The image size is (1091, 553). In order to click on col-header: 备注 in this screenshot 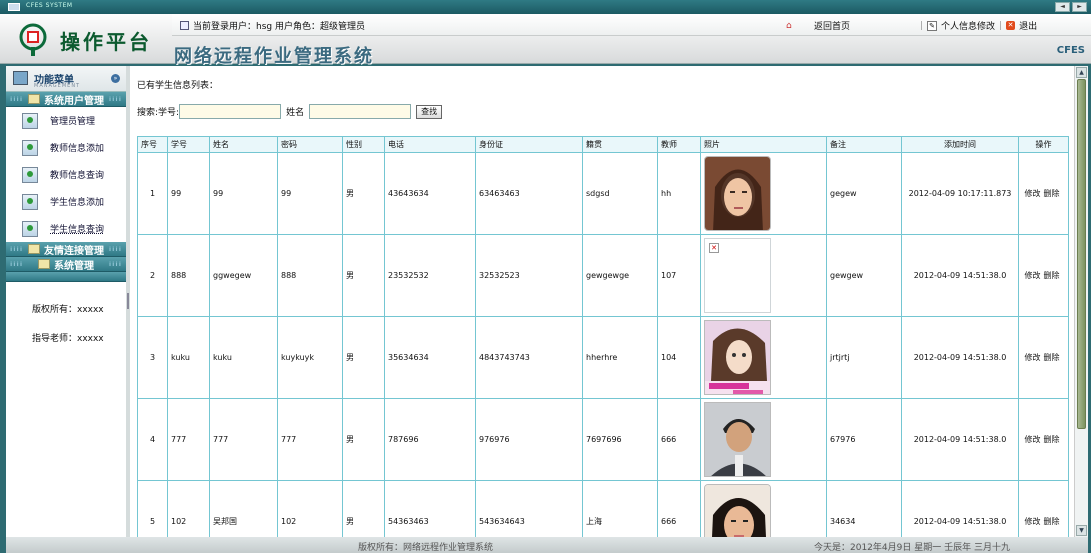, I will do `click(864, 144)`.